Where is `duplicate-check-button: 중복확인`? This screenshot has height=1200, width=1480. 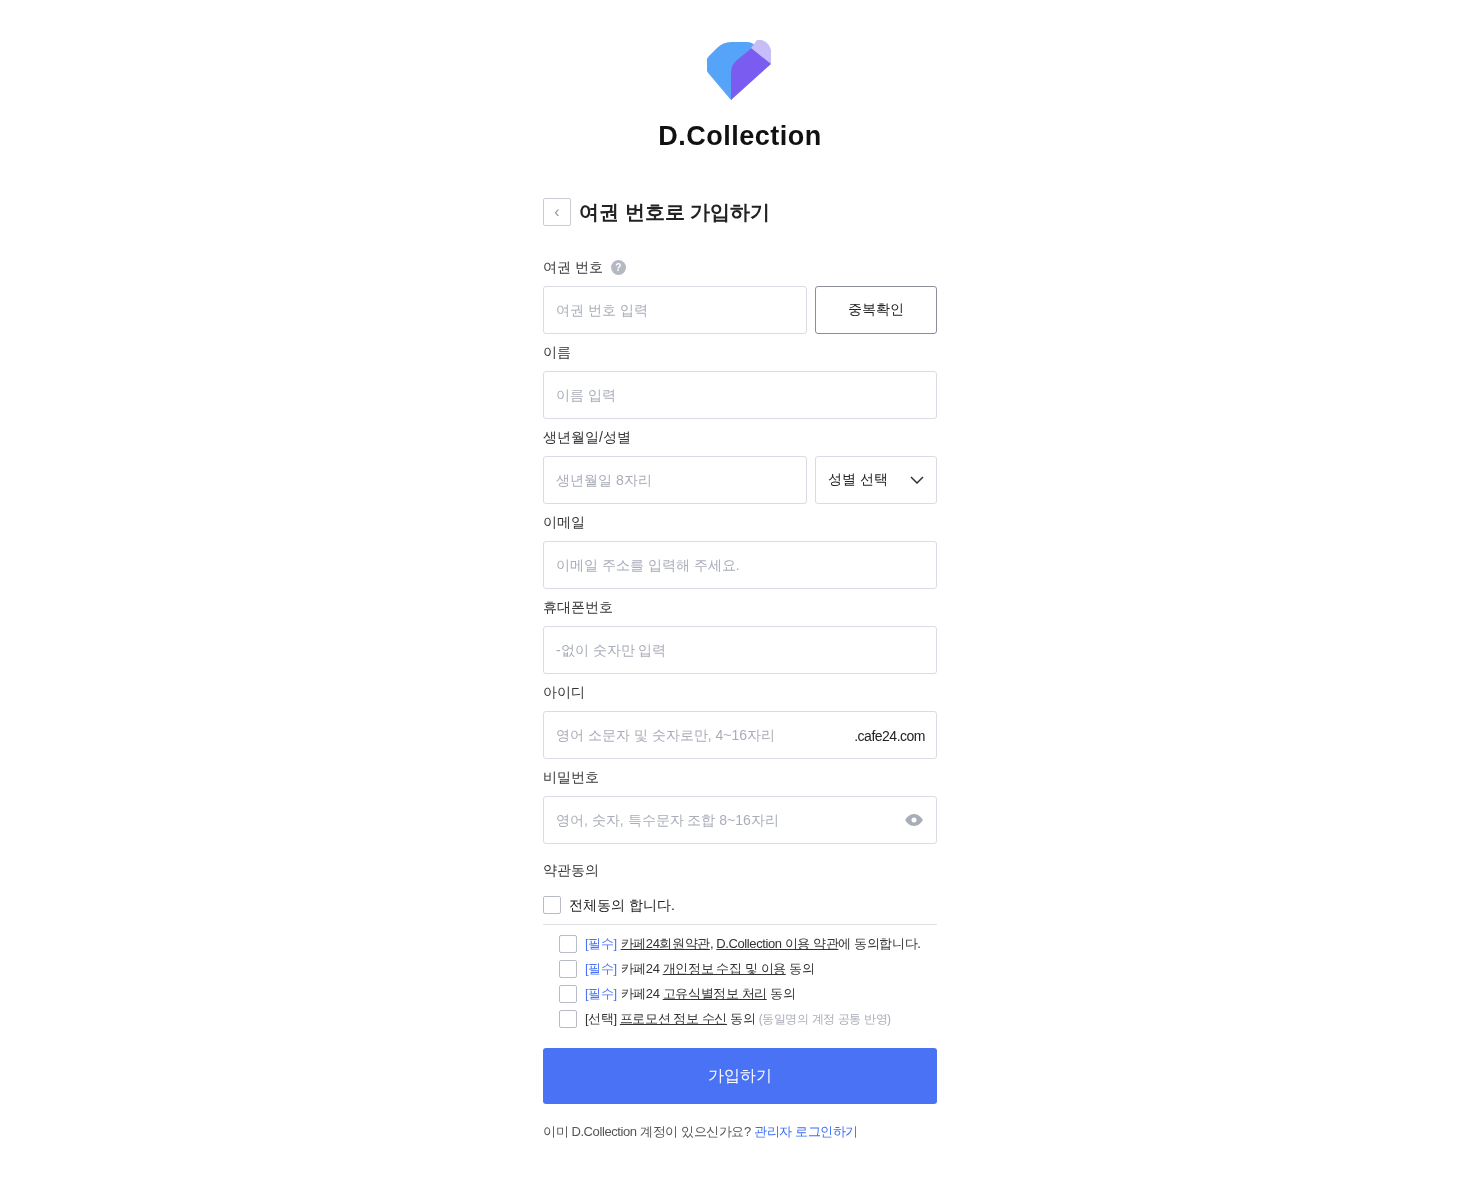 duplicate-check-button: 중복확인 is located at coordinates (876, 309).